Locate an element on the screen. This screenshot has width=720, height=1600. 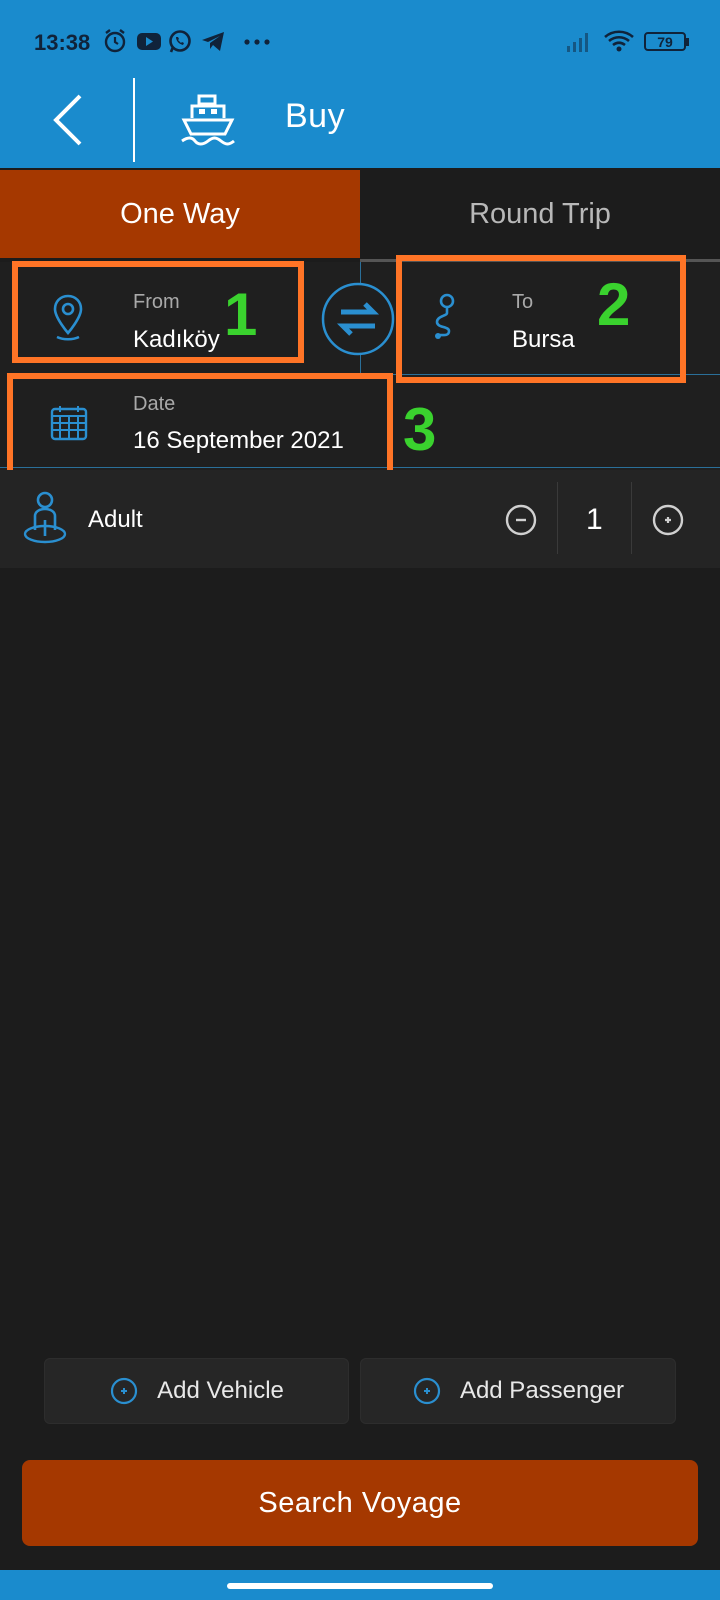
minus-circle-icon is located at coordinates (521, 520).